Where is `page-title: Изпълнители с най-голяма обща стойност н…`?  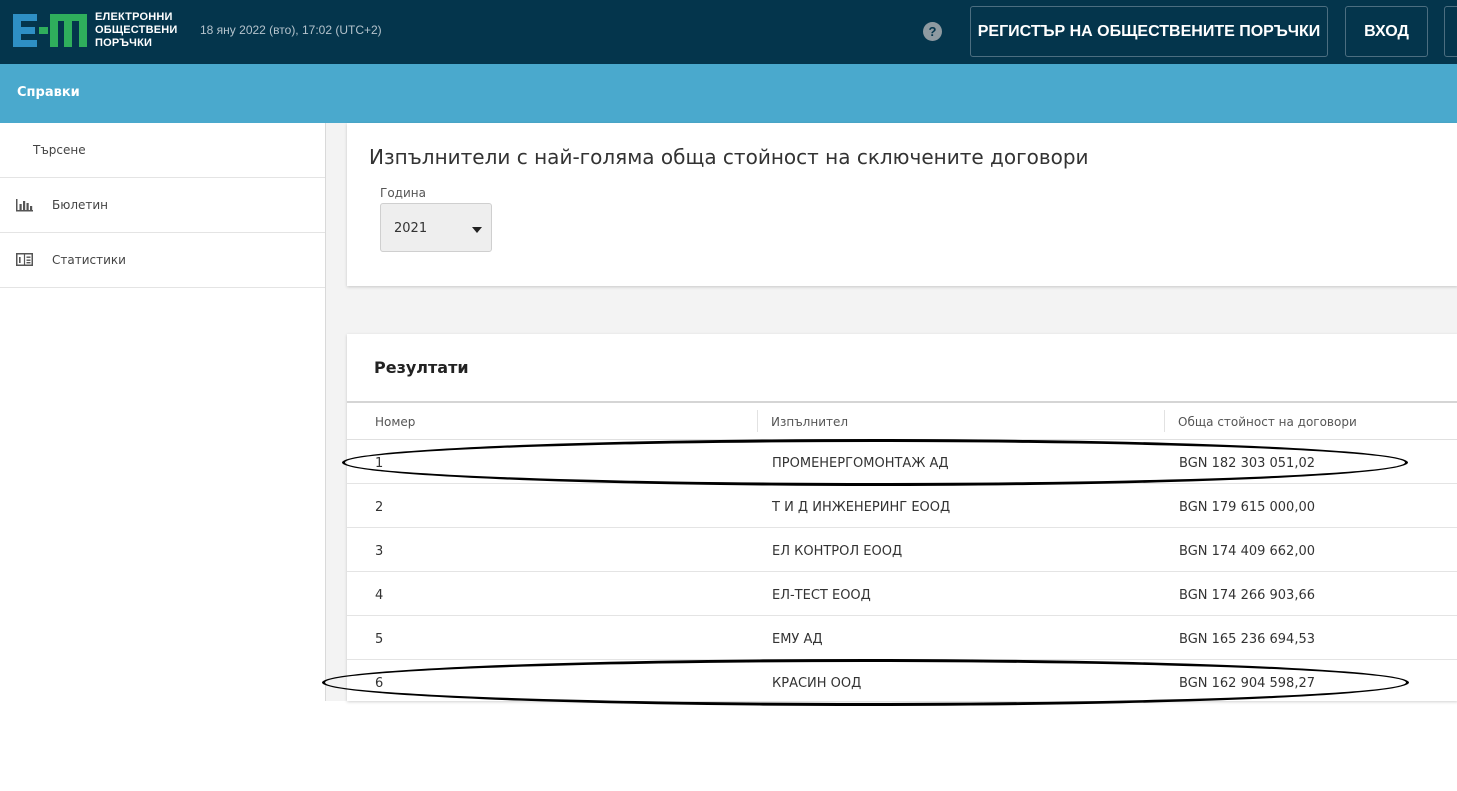
page-title: Изпълнители с най-голяма обща стойност н… is located at coordinates (729, 157).